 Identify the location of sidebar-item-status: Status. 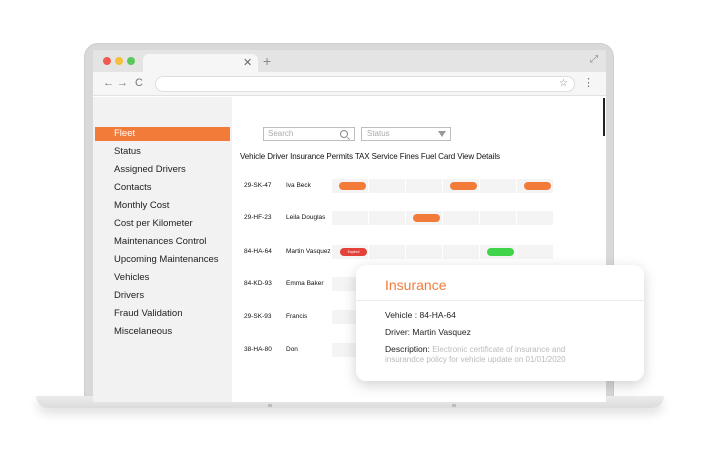
(162, 152).